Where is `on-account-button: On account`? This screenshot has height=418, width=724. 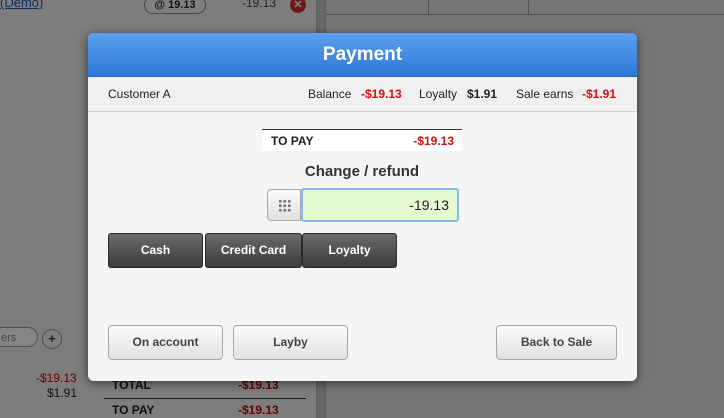
on-account-button: On account is located at coordinates (165, 342).